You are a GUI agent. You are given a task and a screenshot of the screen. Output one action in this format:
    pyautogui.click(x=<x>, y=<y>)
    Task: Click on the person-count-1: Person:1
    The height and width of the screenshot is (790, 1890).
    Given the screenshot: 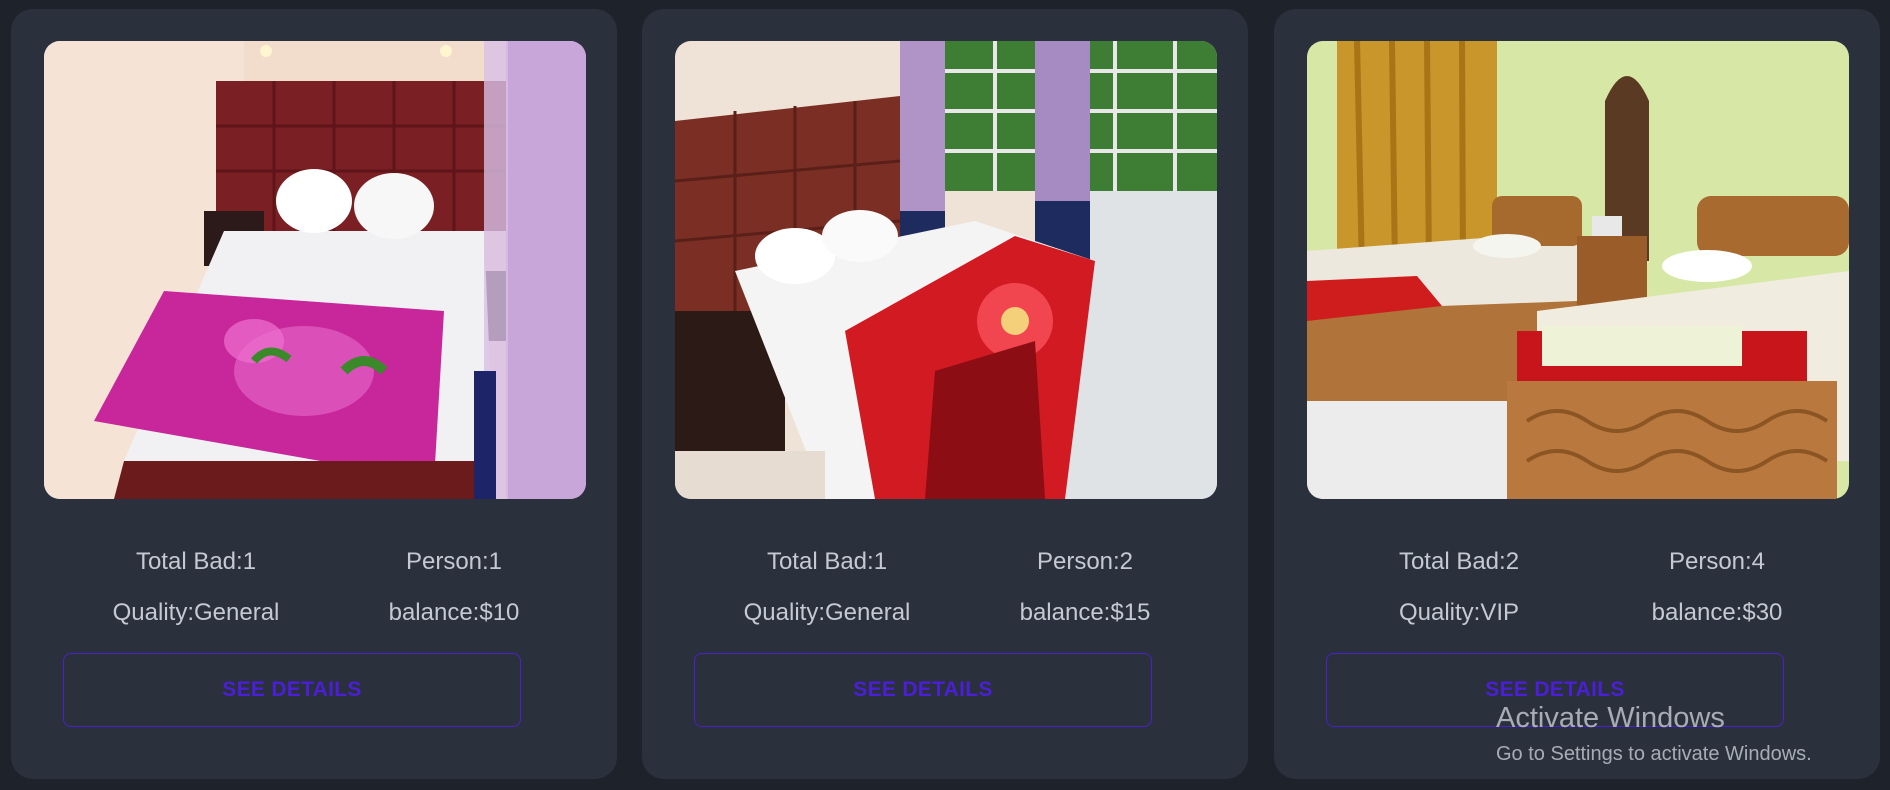 What is the action you would take?
    pyautogui.click(x=454, y=561)
    